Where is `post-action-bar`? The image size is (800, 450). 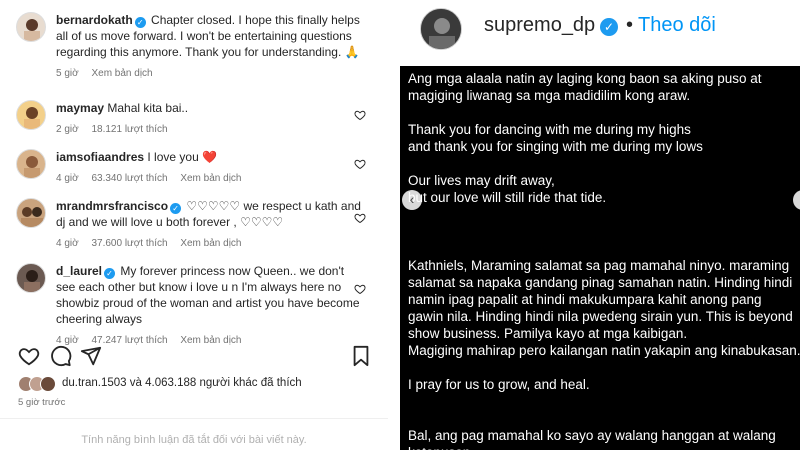 post-action-bar is located at coordinates (196, 357).